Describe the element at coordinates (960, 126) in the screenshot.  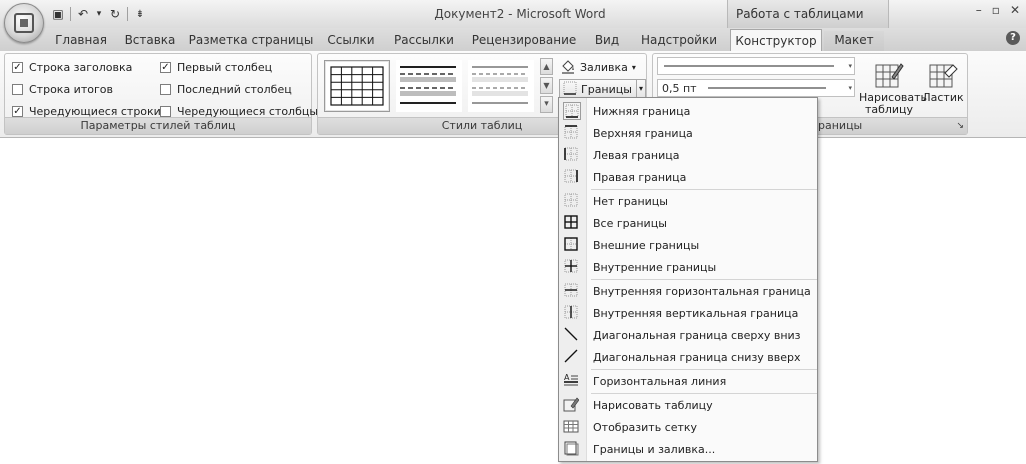
I see `dialog-launcher-icon: ↘` at that location.